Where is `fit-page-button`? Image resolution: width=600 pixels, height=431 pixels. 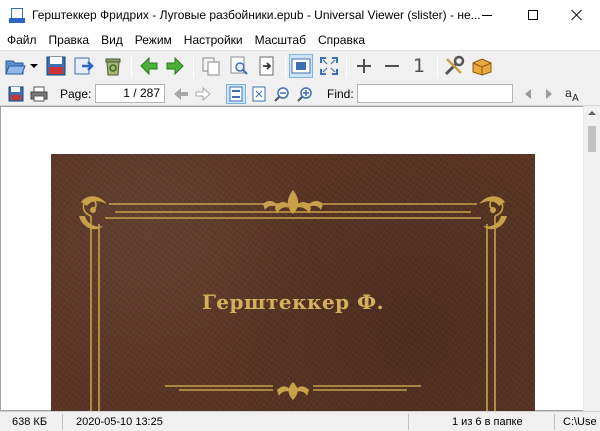
fit-page-button is located at coordinates (259, 94).